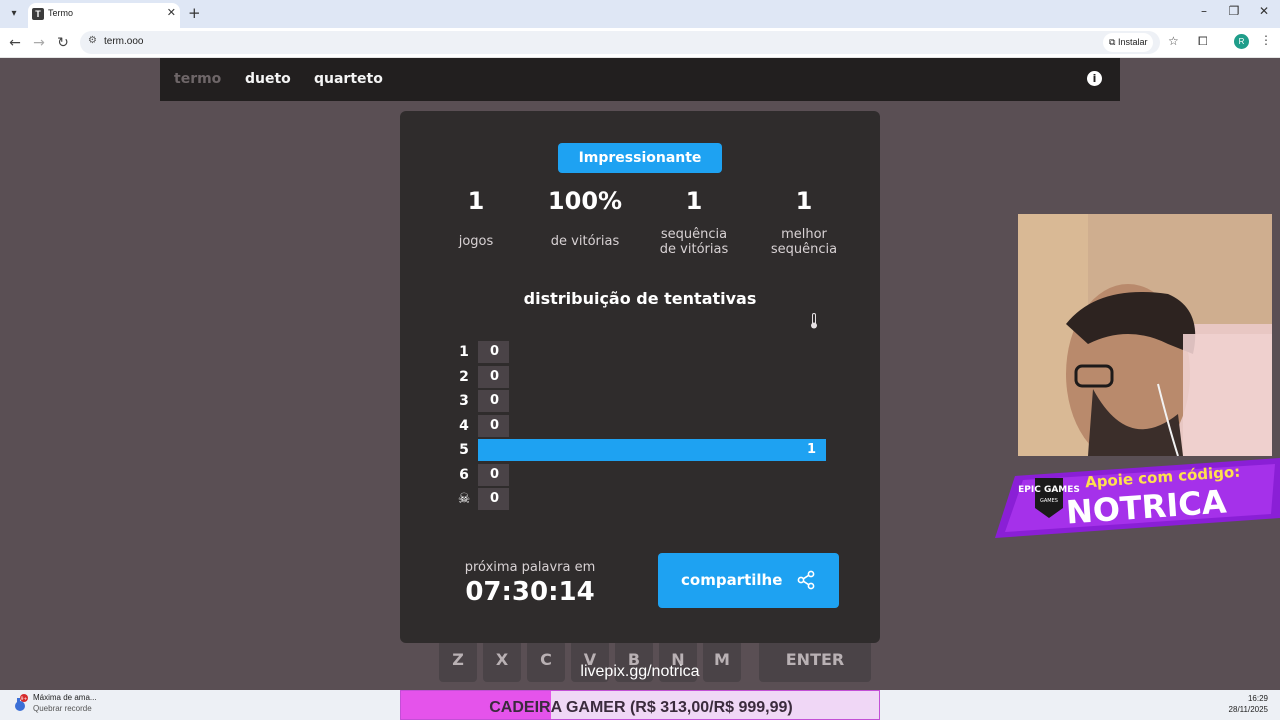  Describe the element at coordinates (476, 216) in the screenshot. I see `stat-games: 1 jogos` at that location.